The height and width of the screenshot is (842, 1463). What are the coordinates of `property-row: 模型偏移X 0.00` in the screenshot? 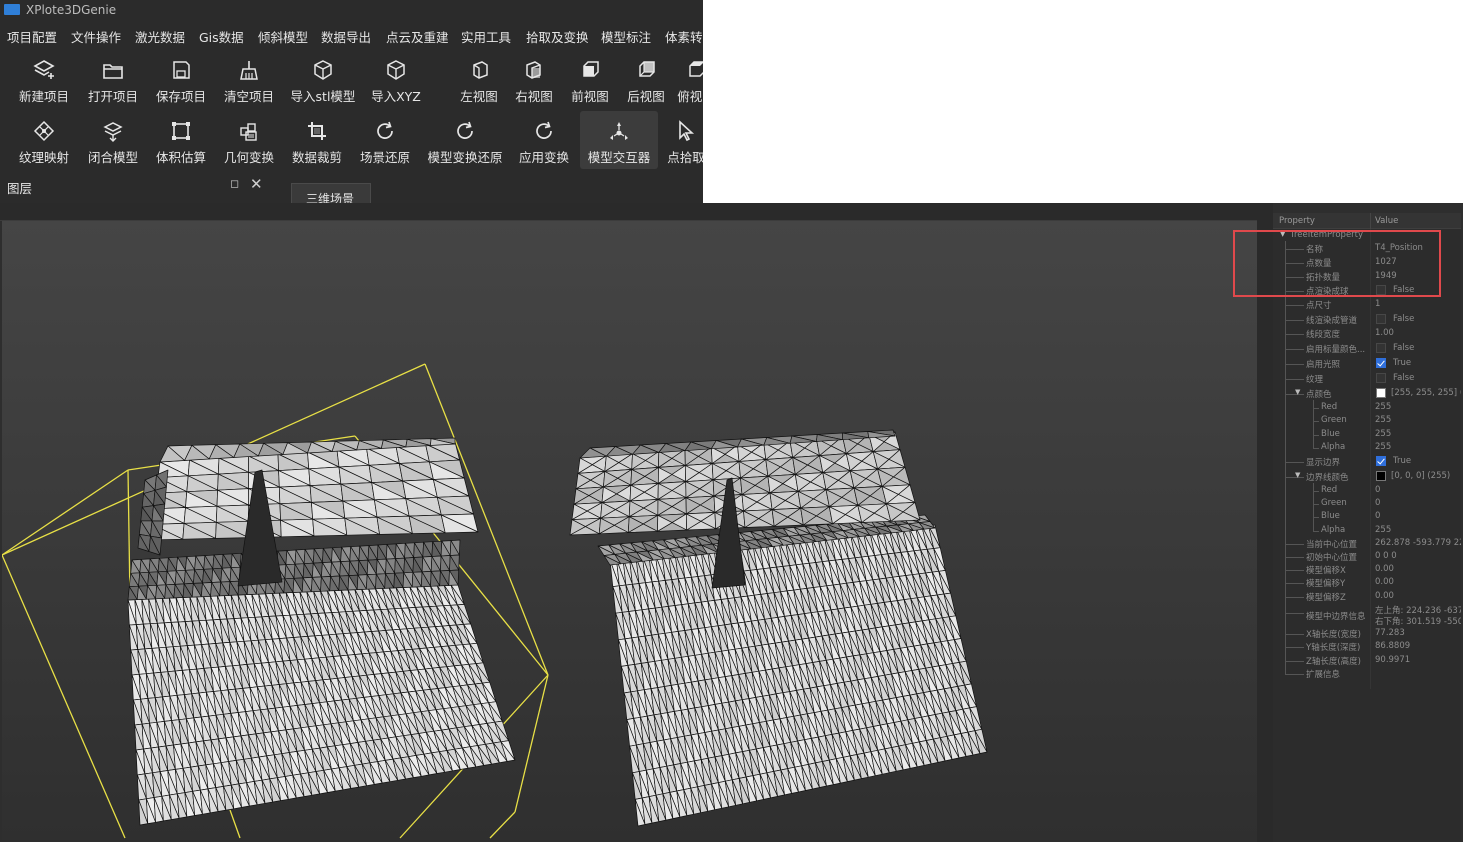 It's located at (1367, 570).